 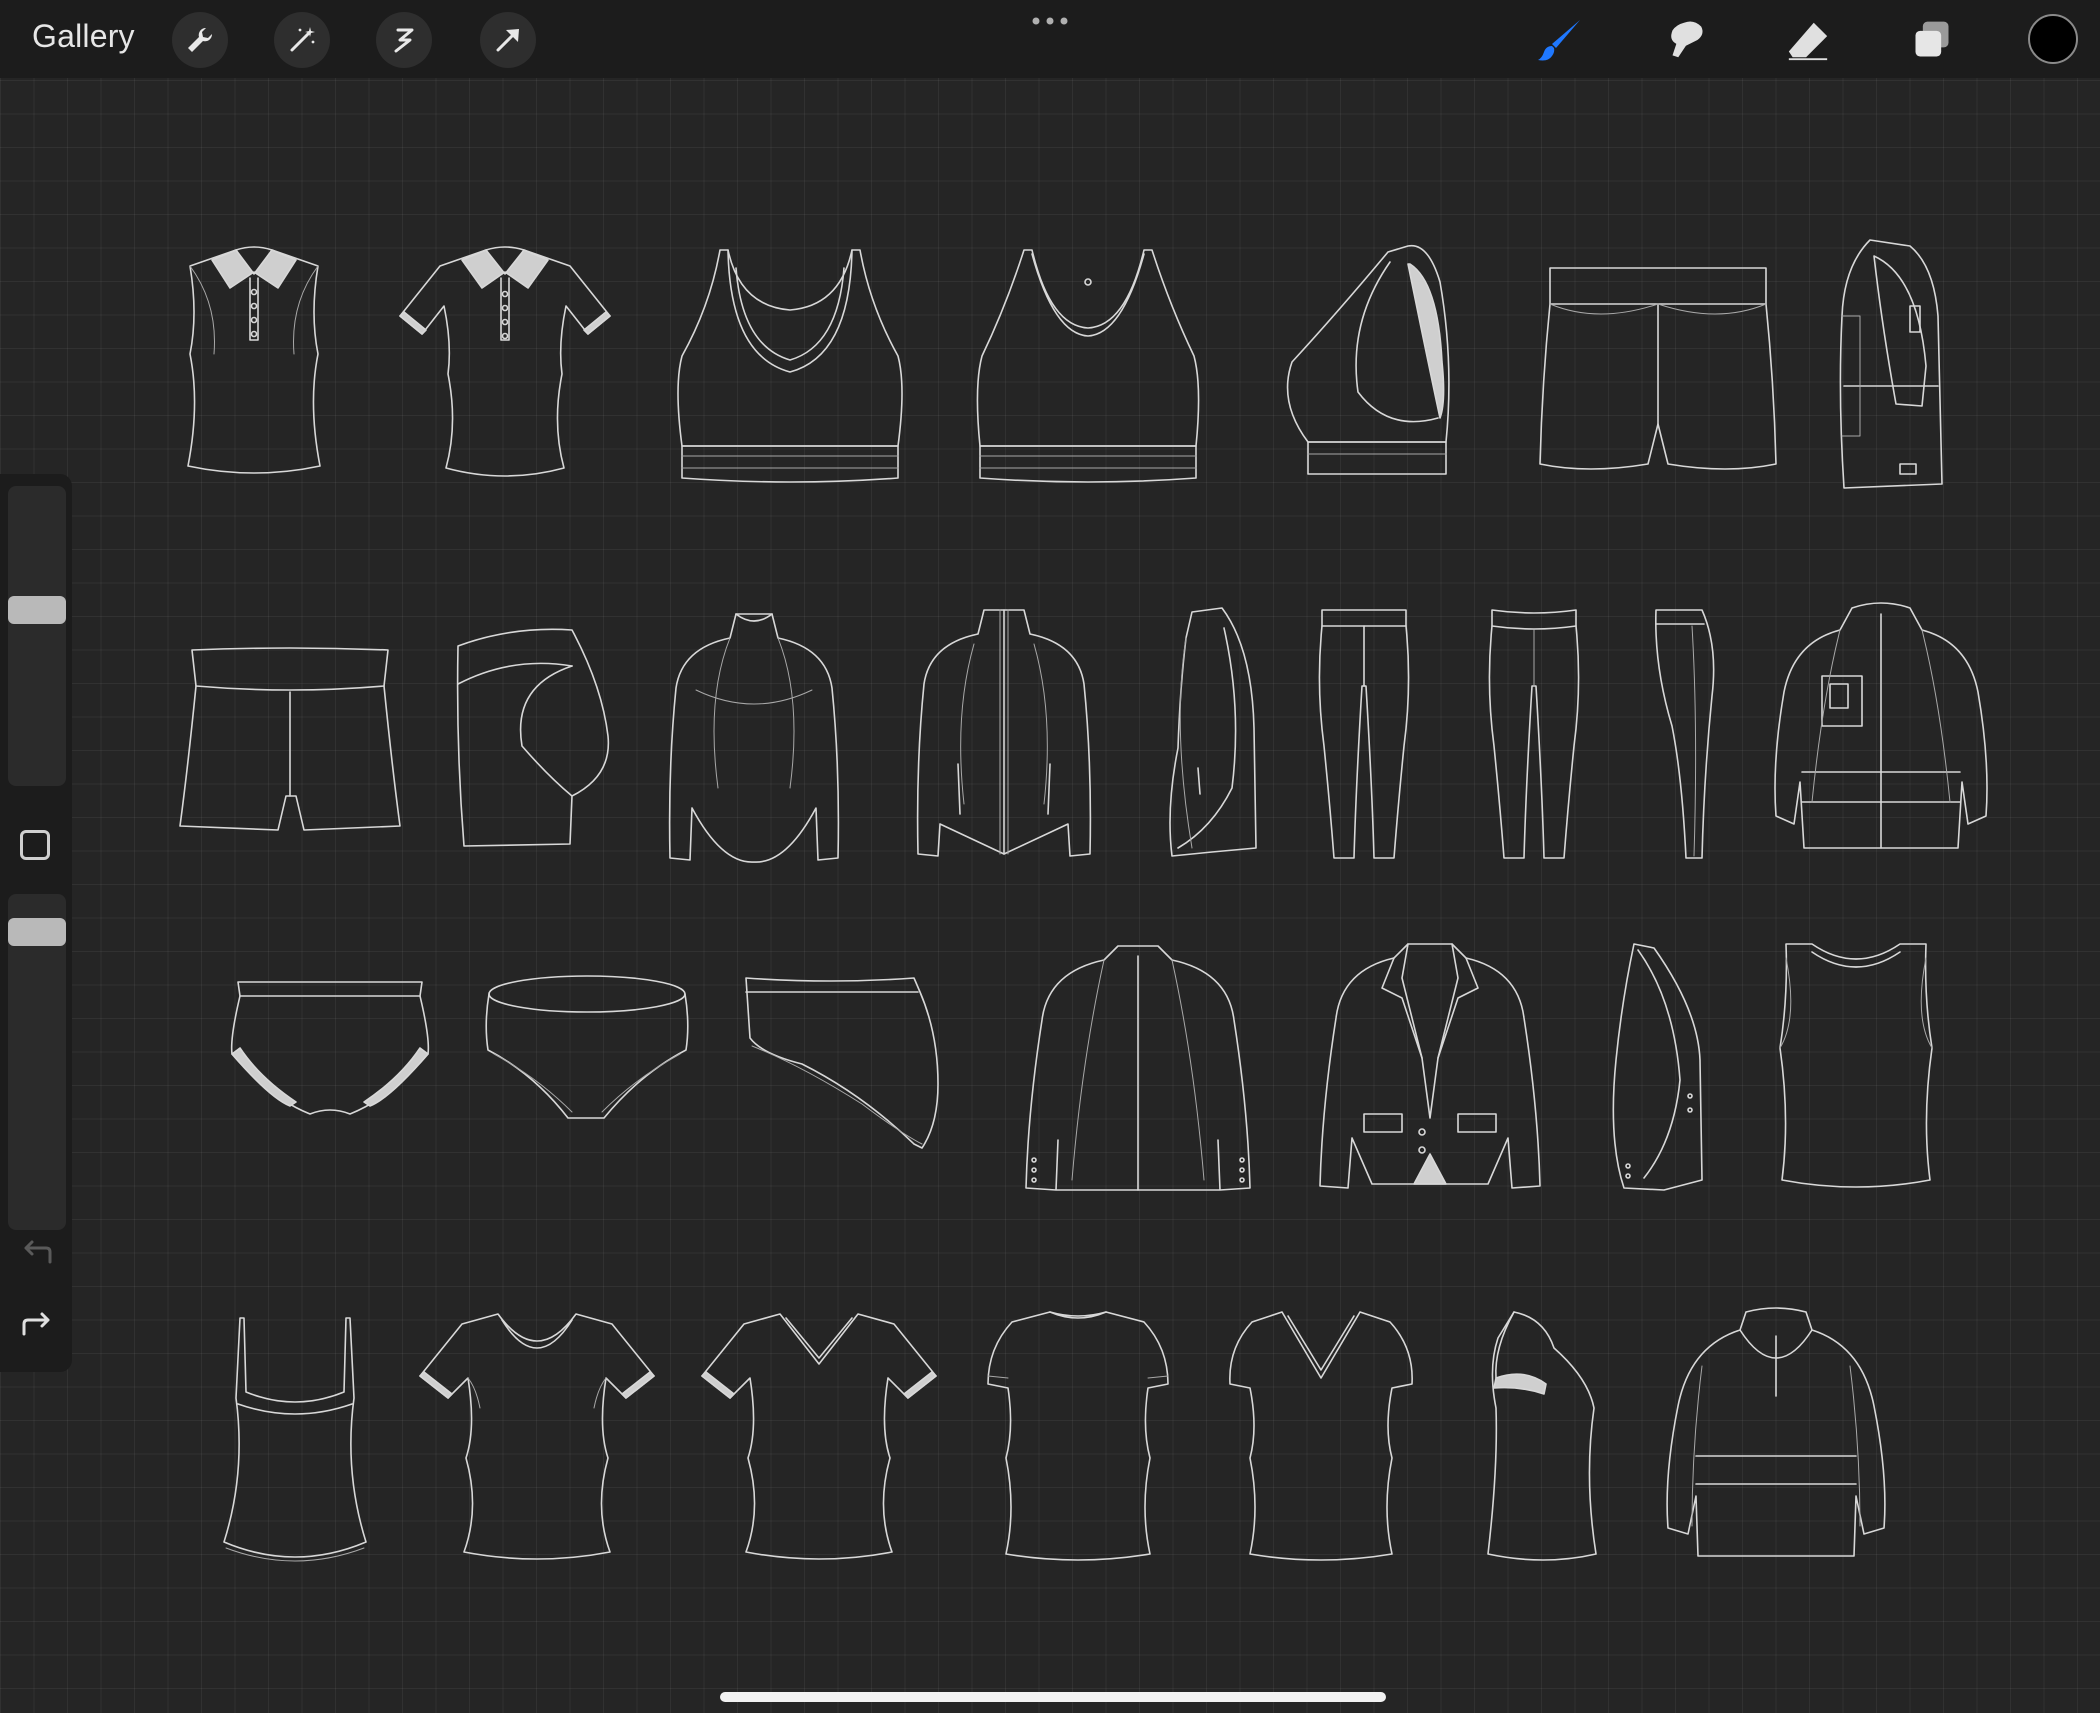 I want to click on transform-arrow-icon, so click(x=507, y=40).